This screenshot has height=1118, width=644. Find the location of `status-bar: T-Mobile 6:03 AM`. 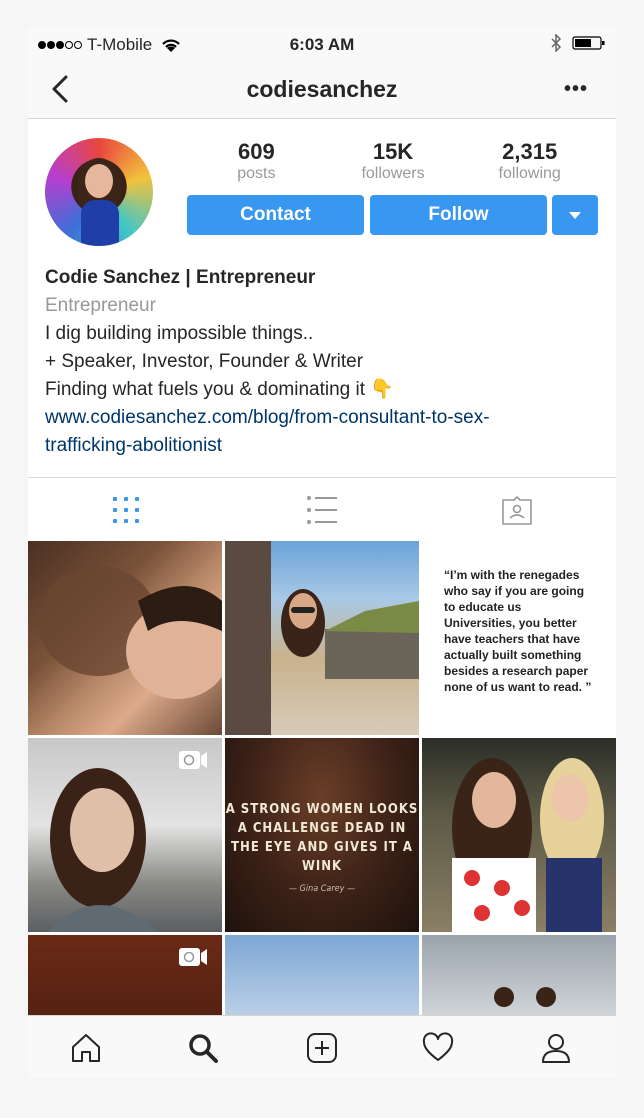

status-bar: T-Mobile 6:03 AM is located at coordinates (322, 44).